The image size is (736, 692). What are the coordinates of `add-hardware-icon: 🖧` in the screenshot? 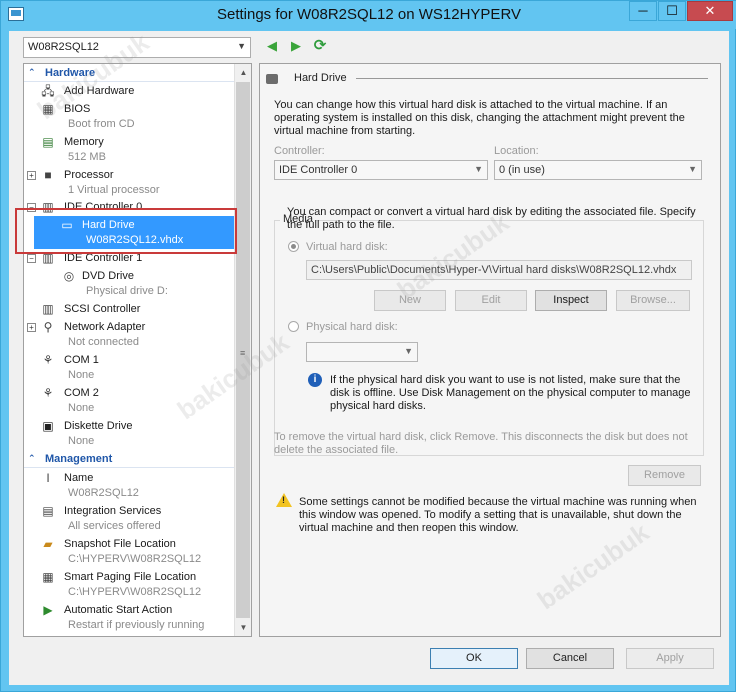 It's located at (48, 91).